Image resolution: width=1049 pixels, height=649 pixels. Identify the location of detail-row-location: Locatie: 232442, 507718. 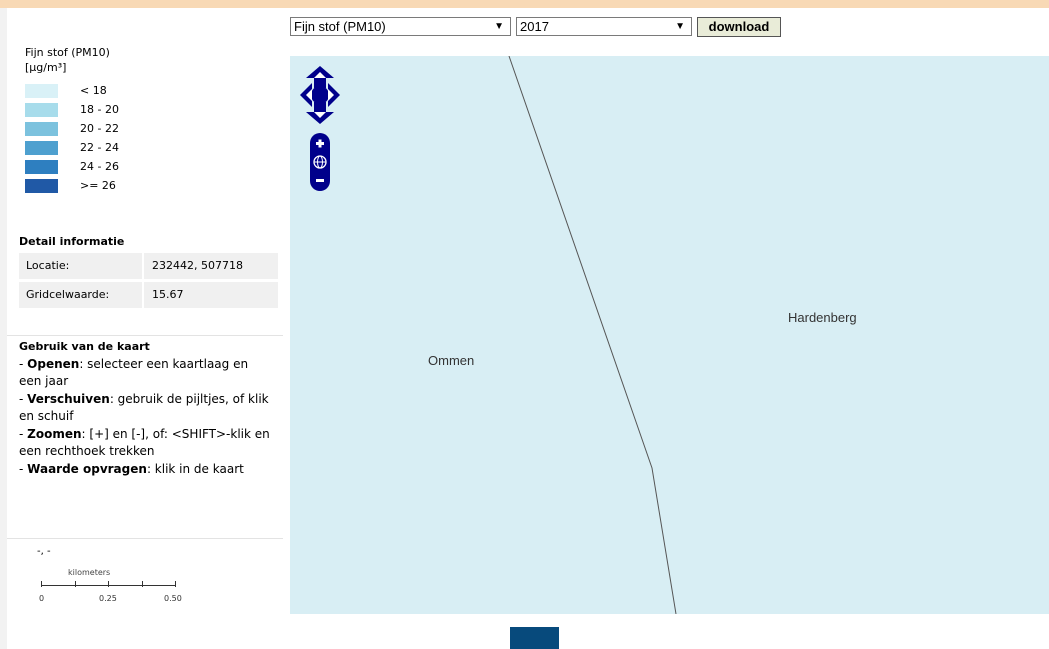
(148, 266).